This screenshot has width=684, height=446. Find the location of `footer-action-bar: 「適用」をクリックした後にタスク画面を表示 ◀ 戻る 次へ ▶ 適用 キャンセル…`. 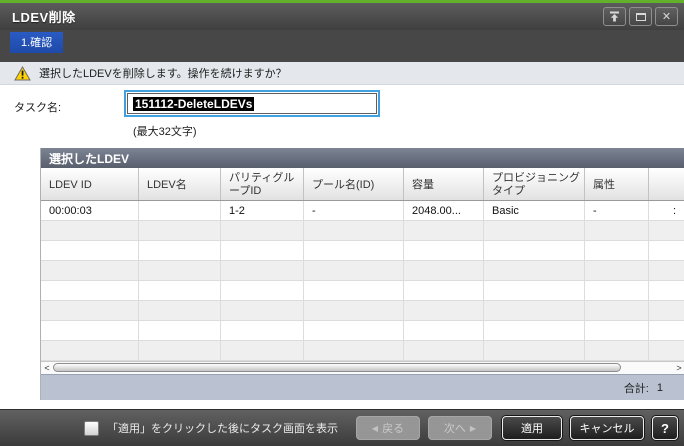

footer-action-bar: 「適用」をクリックした後にタスク画面を表示 ◀ 戻る 次へ ▶ 適用 キャンセル… is located at coordinates (342, 427).